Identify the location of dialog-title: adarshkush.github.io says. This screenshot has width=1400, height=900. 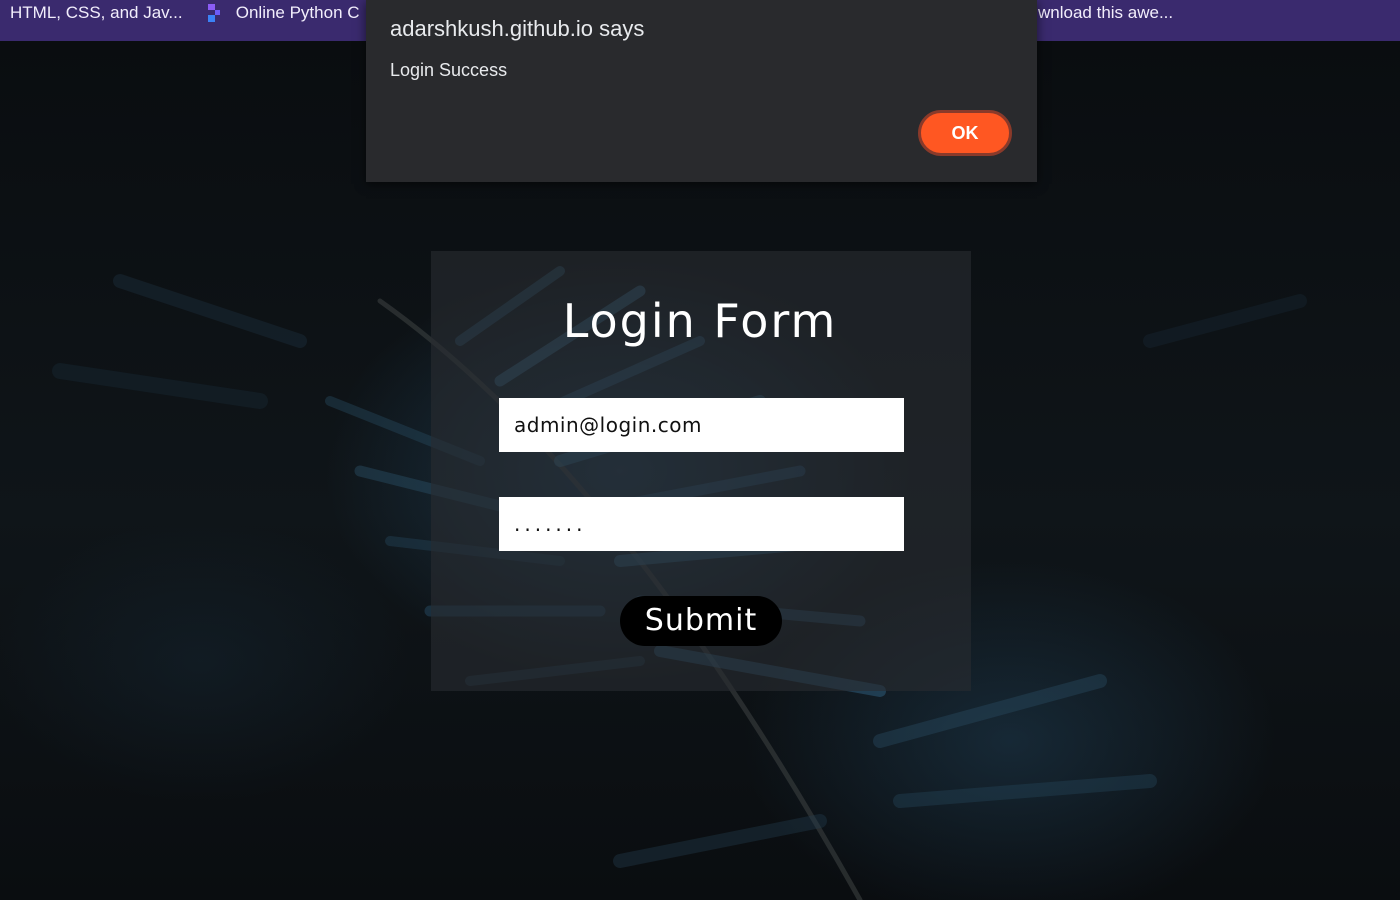
(517, 28).